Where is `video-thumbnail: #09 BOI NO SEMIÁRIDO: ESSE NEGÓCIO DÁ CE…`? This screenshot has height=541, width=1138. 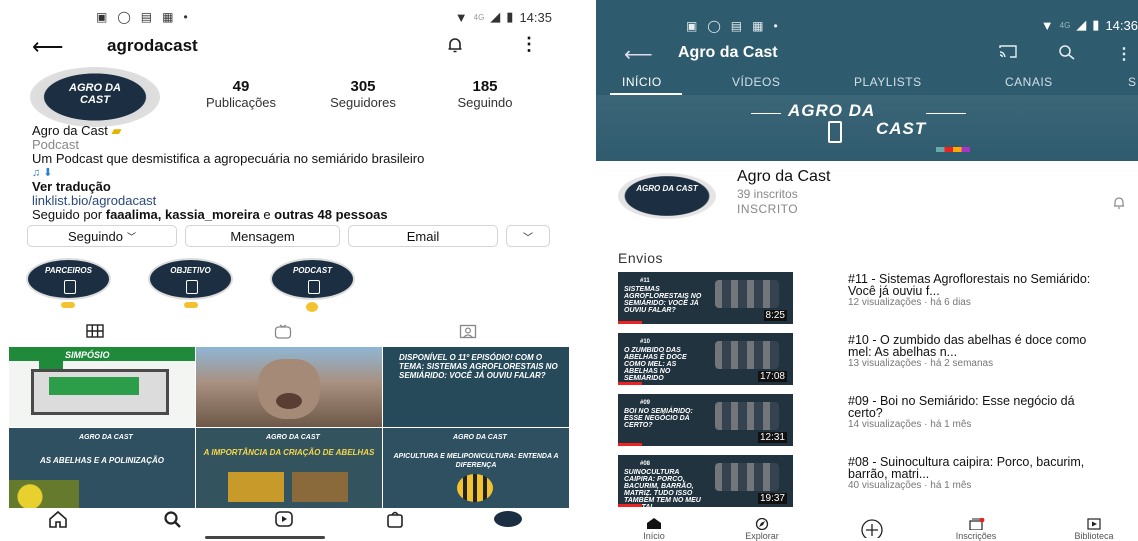 video-thumbnail: #09 BOI NO SEMIÁRIDO: ESSE NEGÓCIO DÁ CE… is located at coordinates (705, 420).